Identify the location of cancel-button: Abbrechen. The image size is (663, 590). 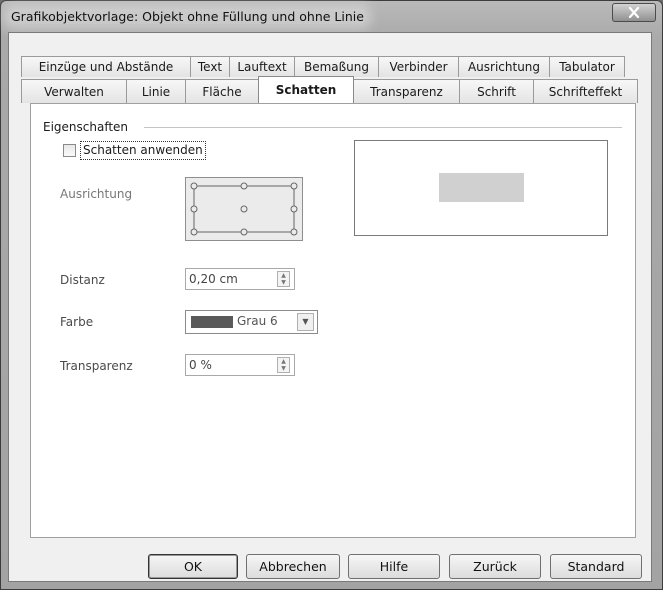
(293, 566).